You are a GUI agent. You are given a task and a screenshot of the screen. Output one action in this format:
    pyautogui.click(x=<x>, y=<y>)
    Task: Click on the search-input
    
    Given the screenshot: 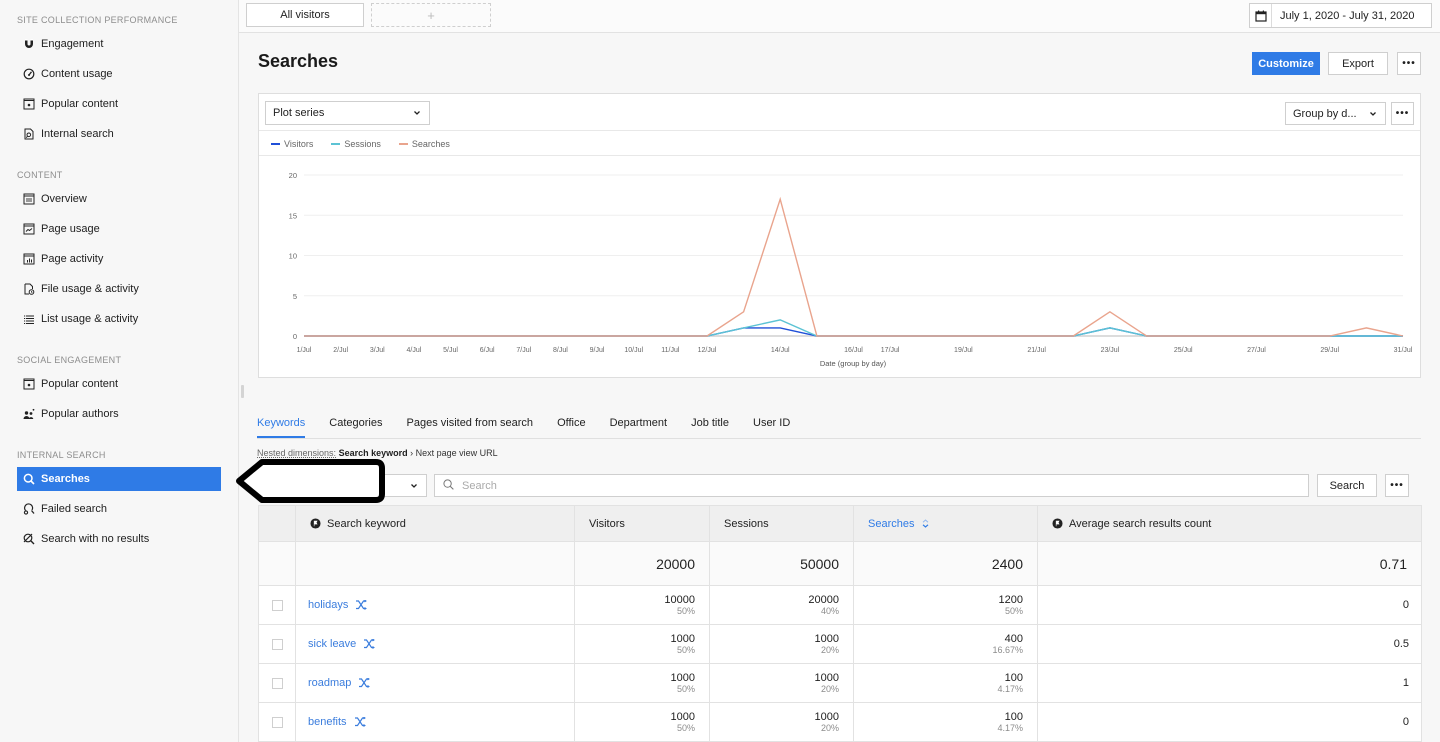 What is the action you would take?
    pyautogui.click(x=860, y=485)
    